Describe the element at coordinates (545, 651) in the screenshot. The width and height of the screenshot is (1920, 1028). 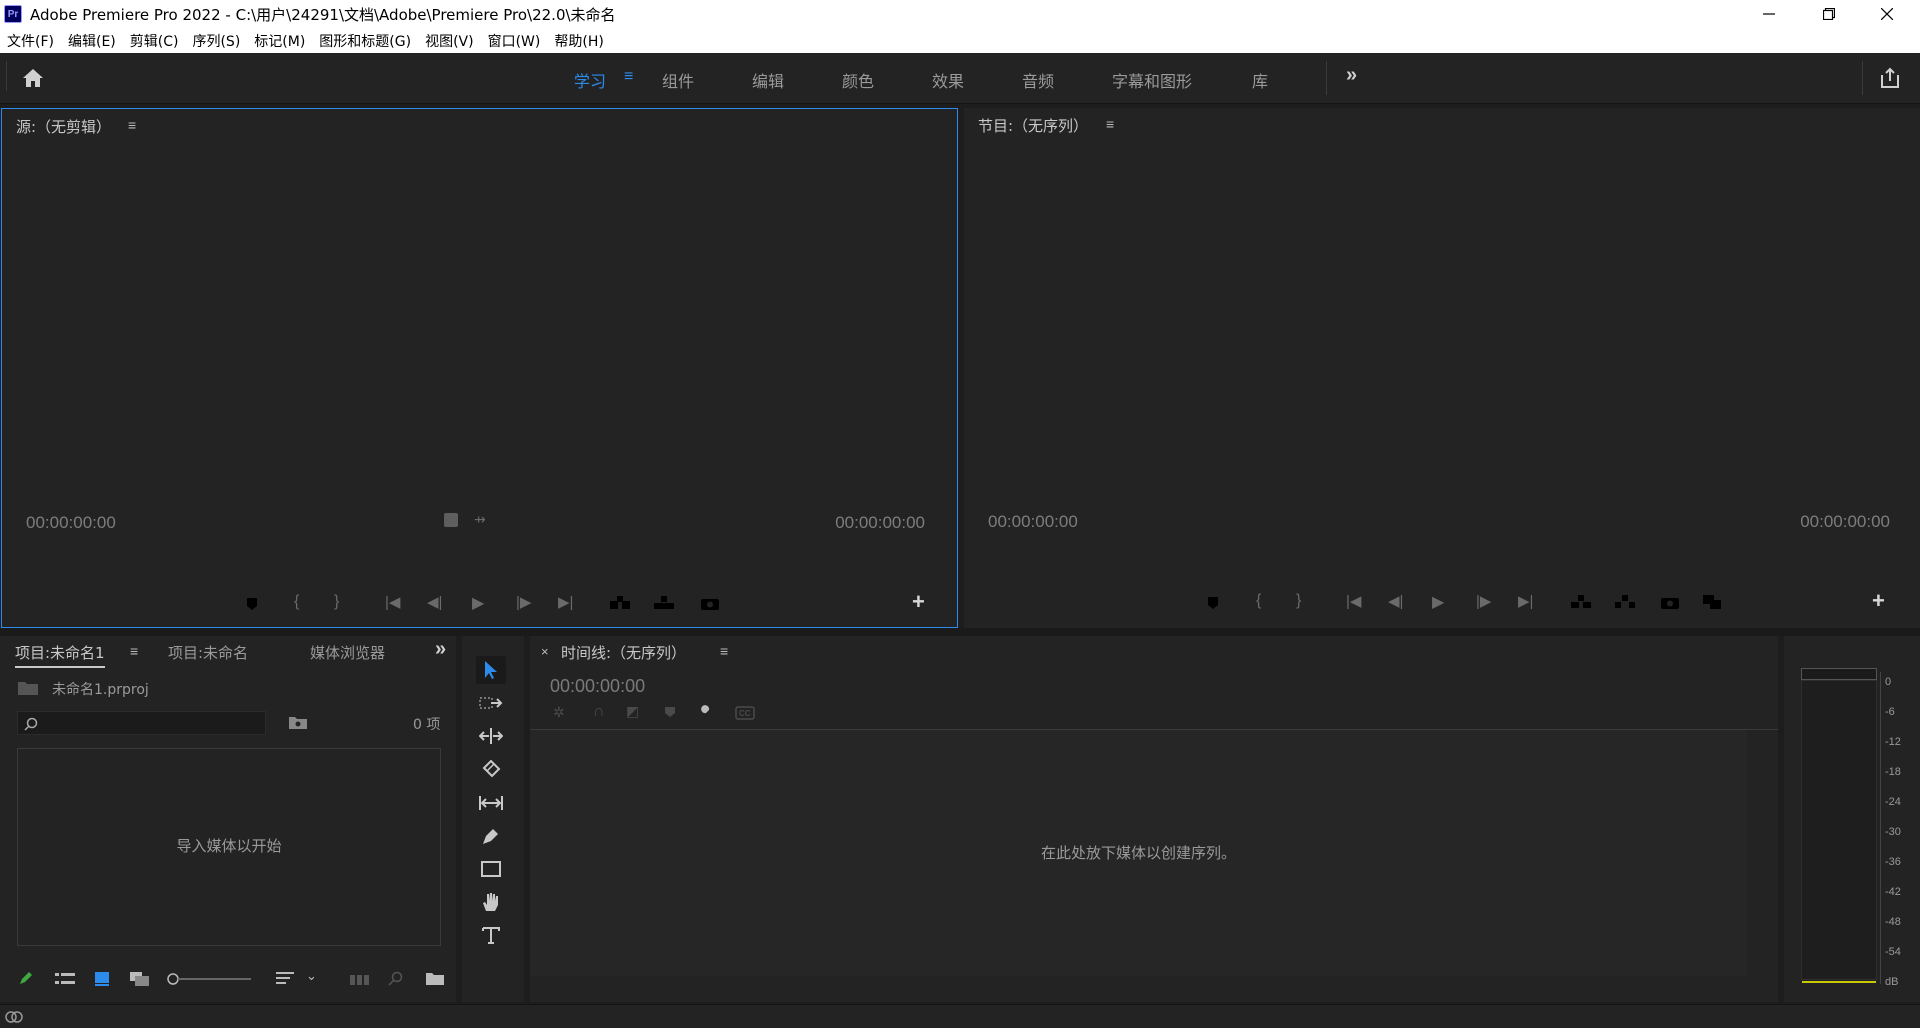
I see `close-timeline-icon: ×` at that location.